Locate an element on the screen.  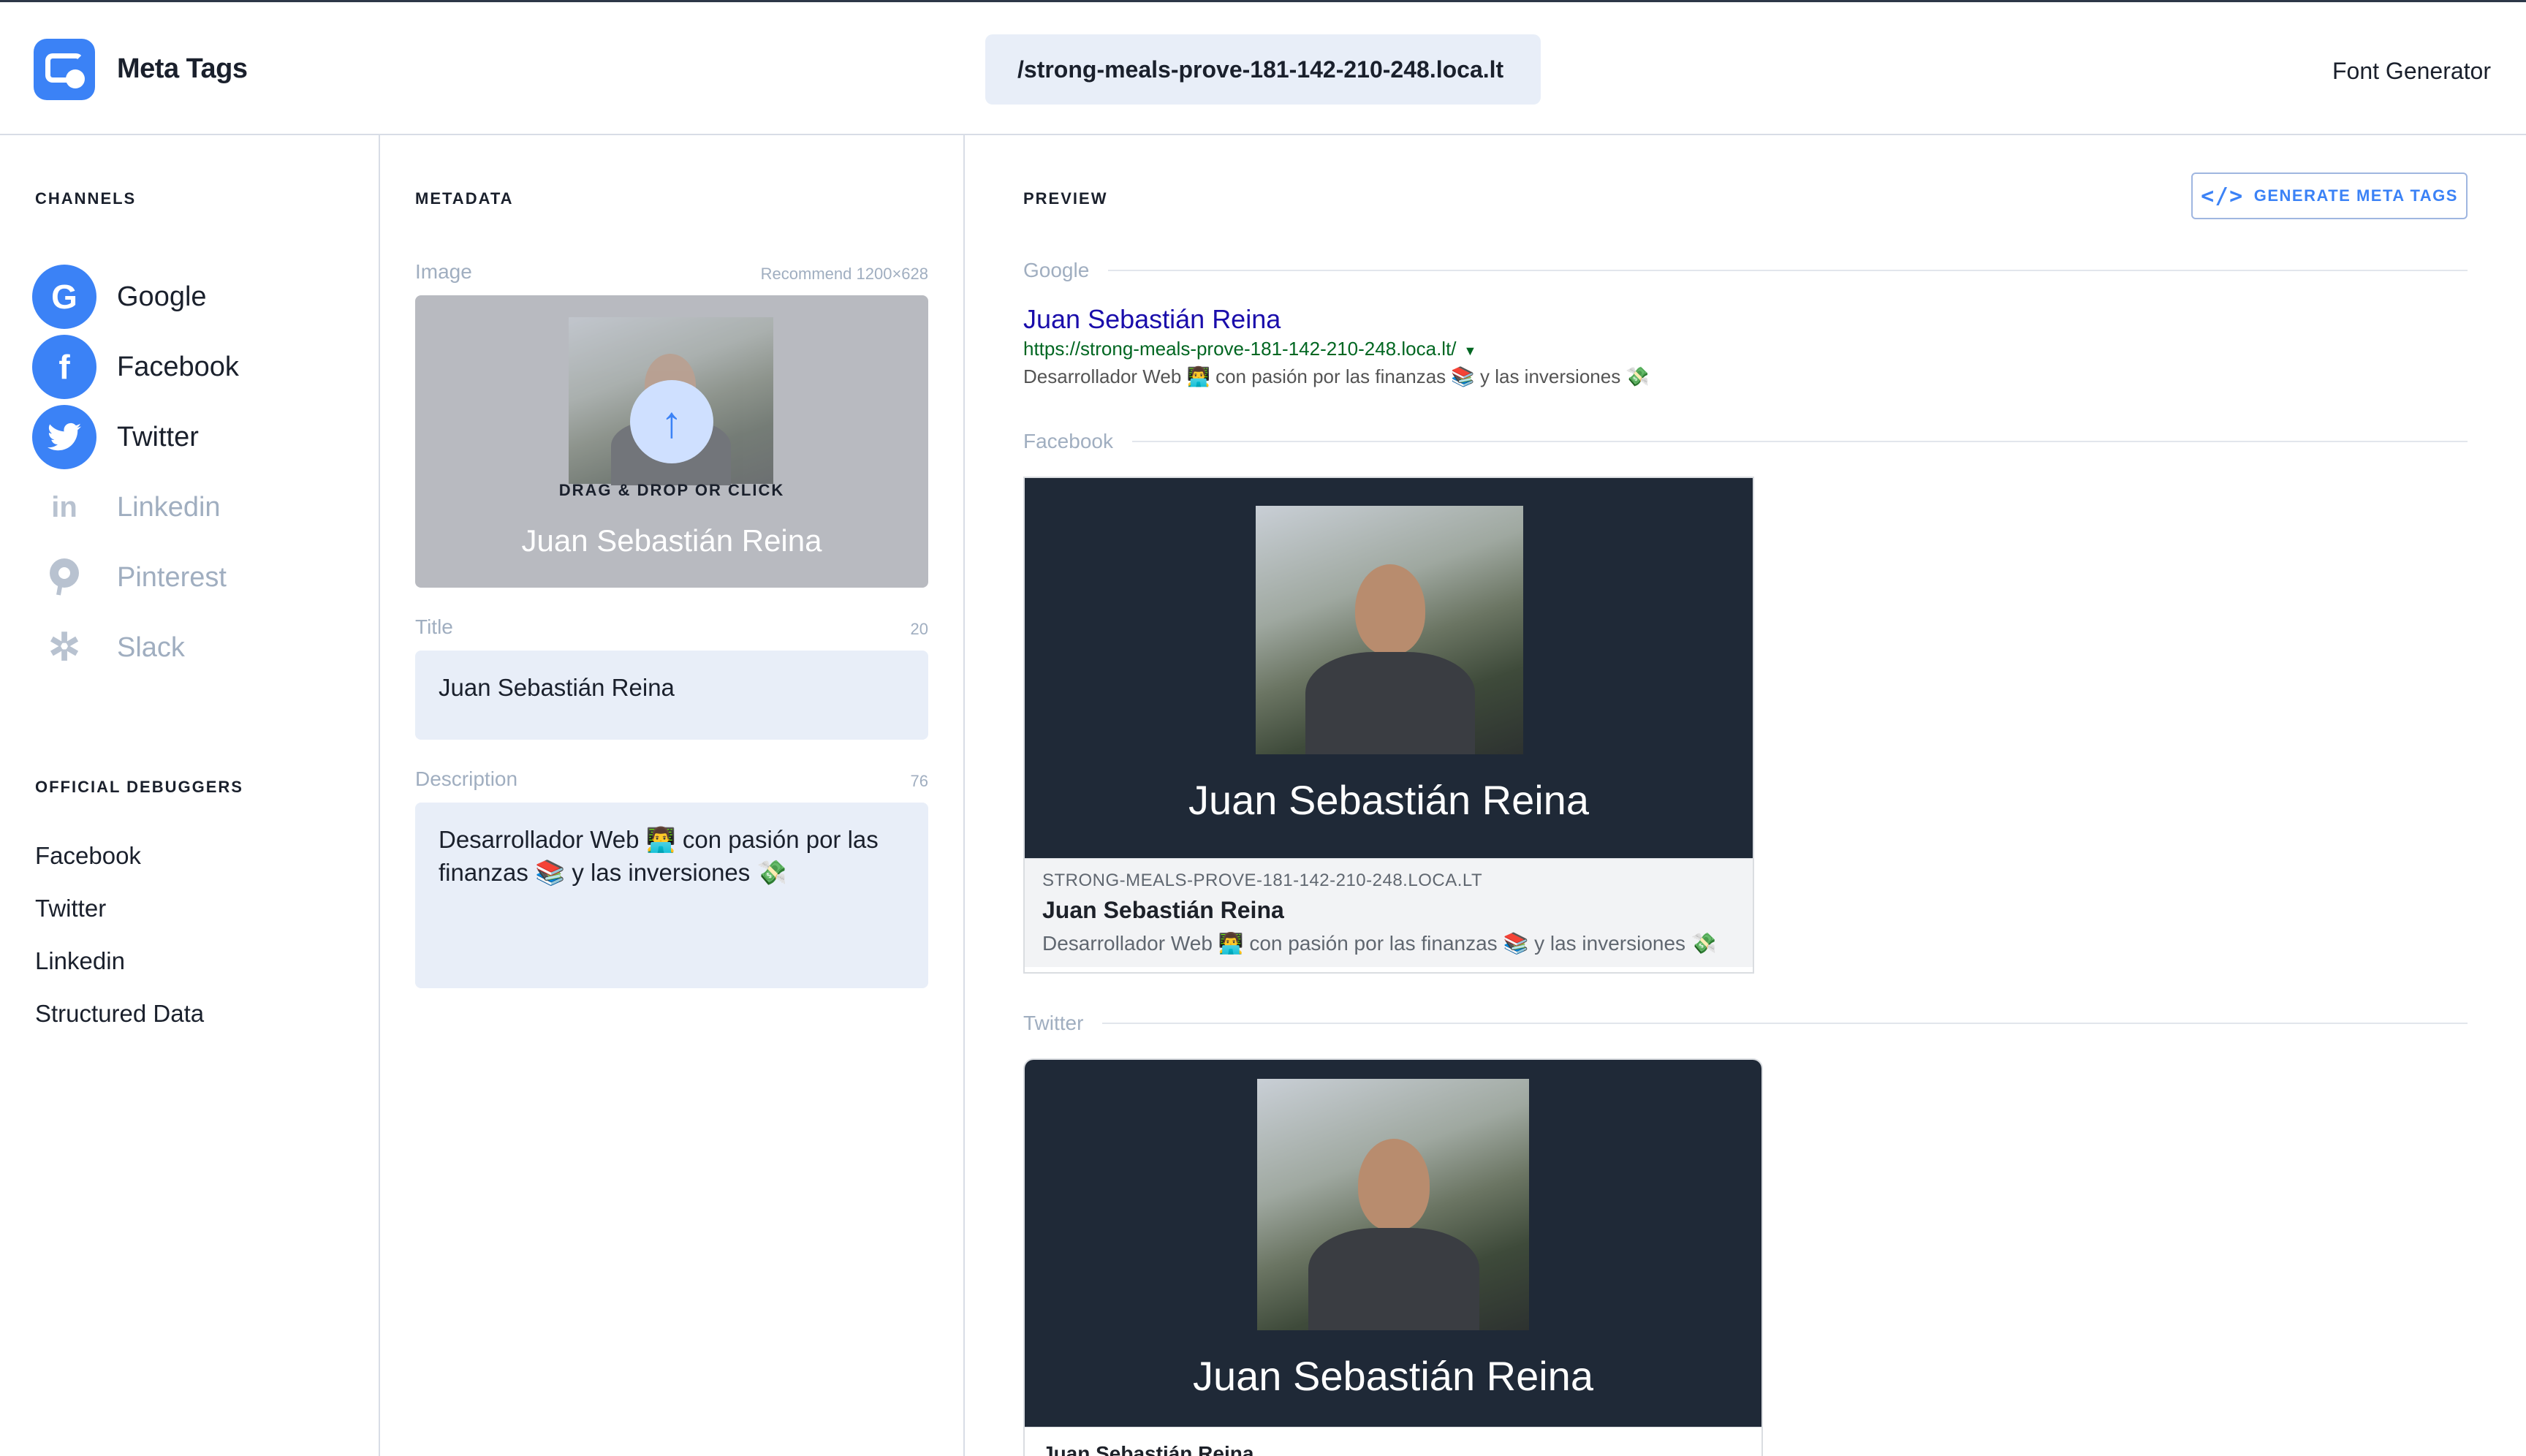
url-input is located at coordinates (1263, 69).